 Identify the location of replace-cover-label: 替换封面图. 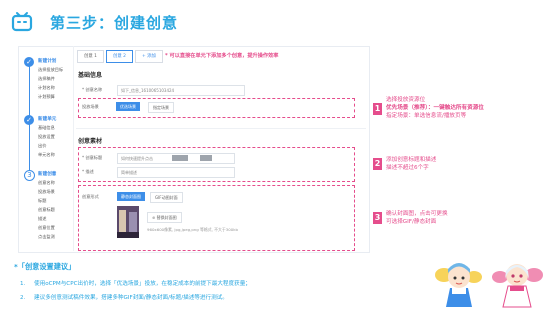
(166, 217).